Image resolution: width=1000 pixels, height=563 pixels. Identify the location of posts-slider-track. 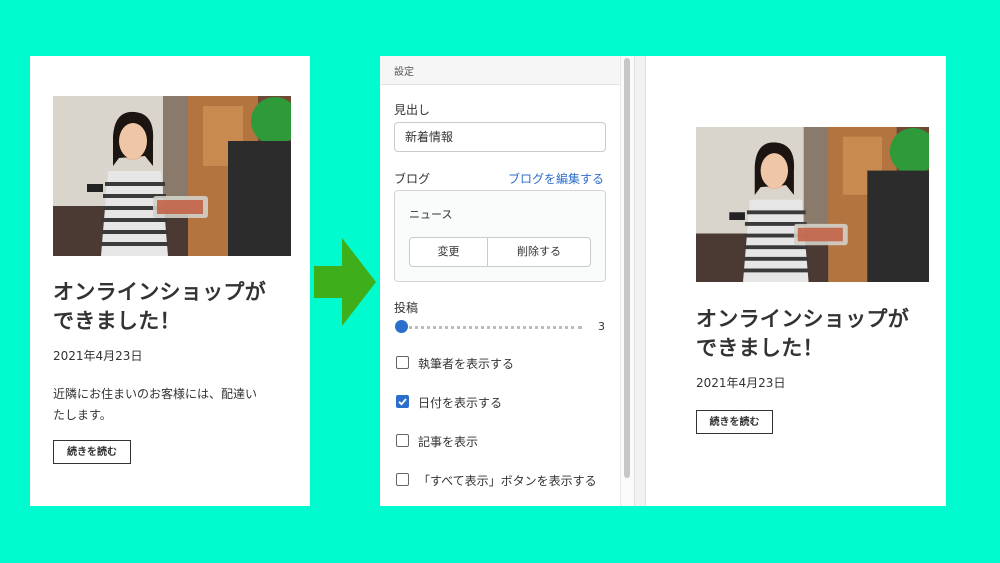
(492, 327).